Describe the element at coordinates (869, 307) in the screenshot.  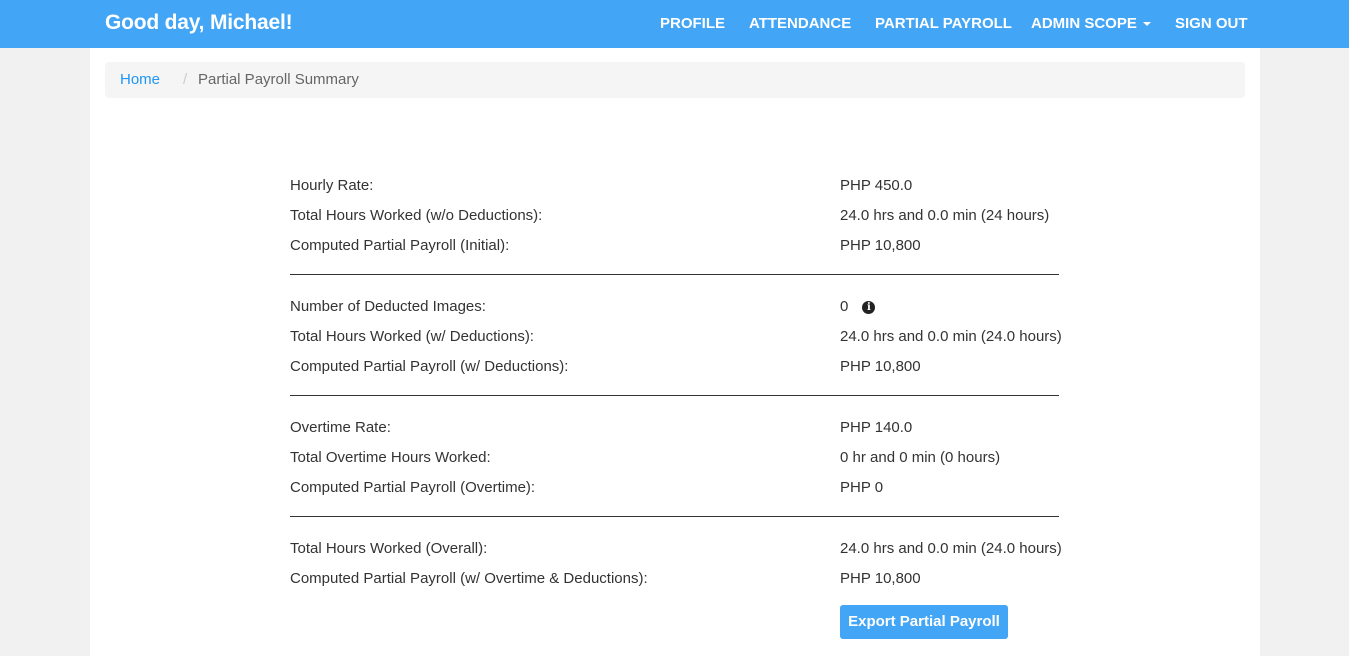
I see `info-circle-icon: i` at that location.